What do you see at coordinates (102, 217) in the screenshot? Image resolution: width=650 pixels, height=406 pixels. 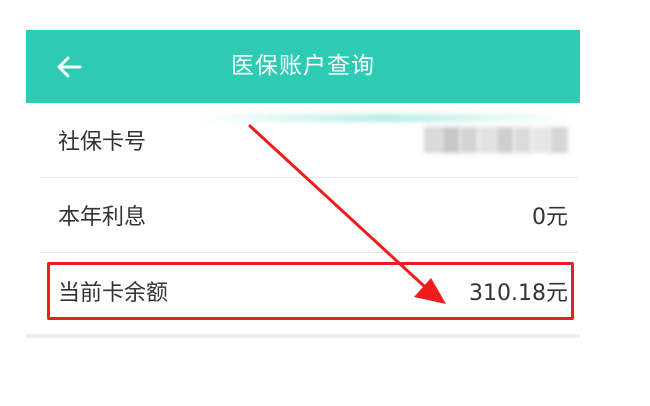 I see `annual-interest-label: 本年利息` at bounding box center [102, 217].